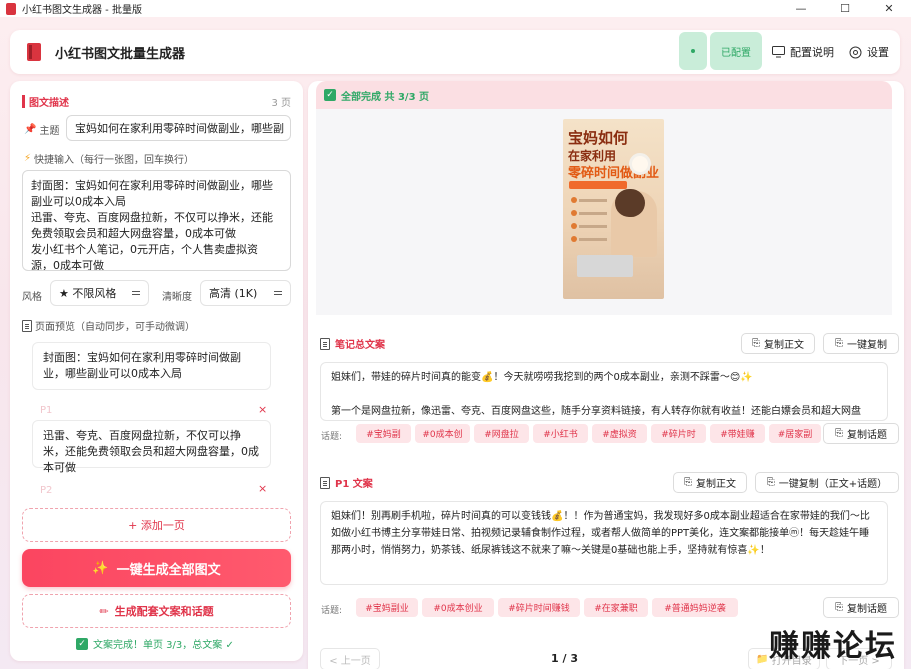 This screenshot has width=911, height=669. Describe the element at coordinates (46, 410) in the screenshot. I see `preview-page-label: P1` at that location.